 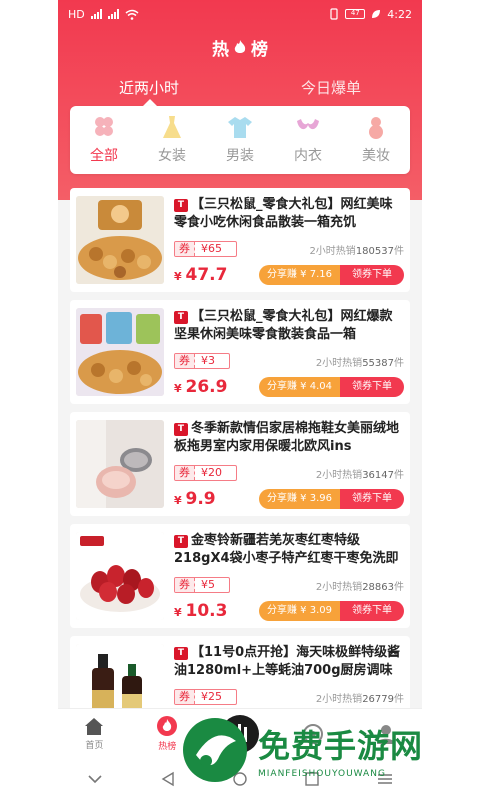 What do you see at coordinates (378, 363) in the screenshot?
I see `sales-number: 55387` at bounding box center [378, 363].